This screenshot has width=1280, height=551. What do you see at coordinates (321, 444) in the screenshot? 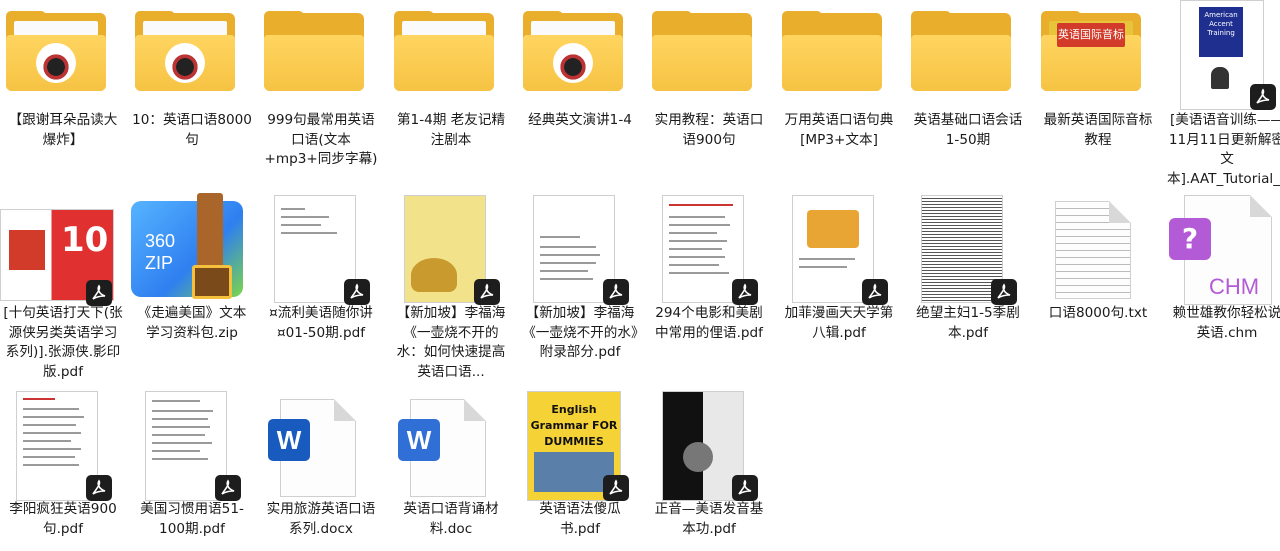
I see `docx-icon: W` at bounding box center [321, 444].